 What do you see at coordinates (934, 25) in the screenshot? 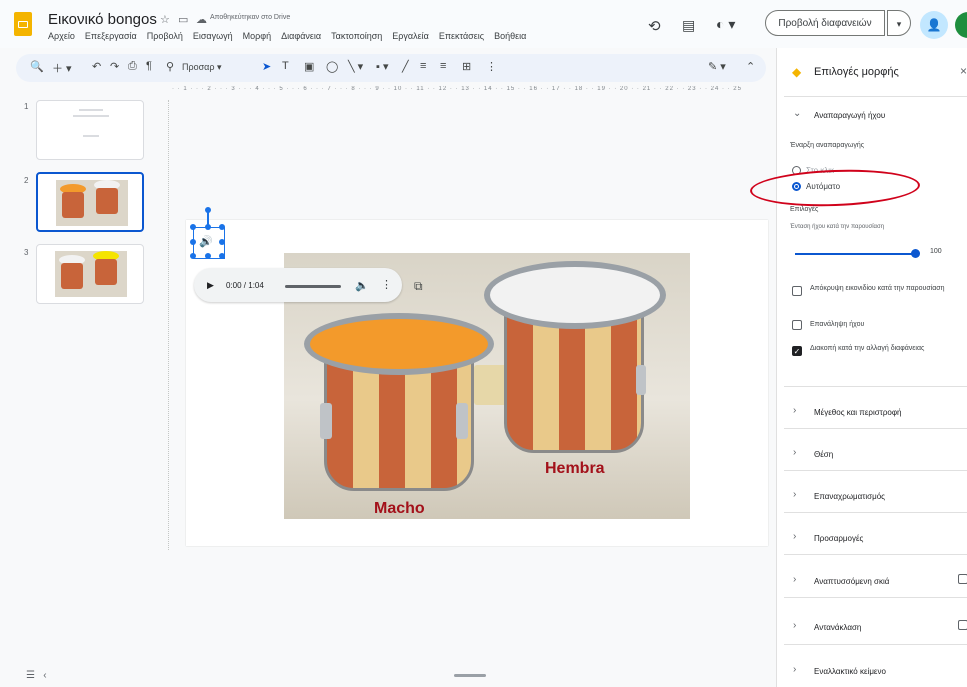
I see `share-icon: 👤` at bounding box center [934, 25].